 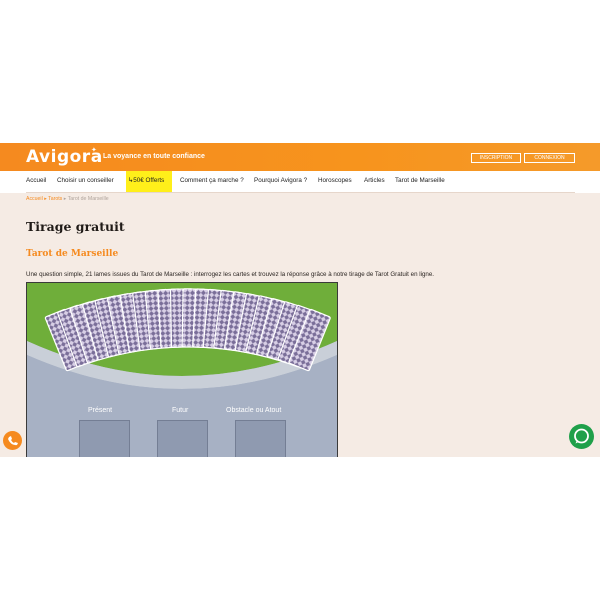 I want to click on position-label-future: Futur, so click(x=180, y=410).